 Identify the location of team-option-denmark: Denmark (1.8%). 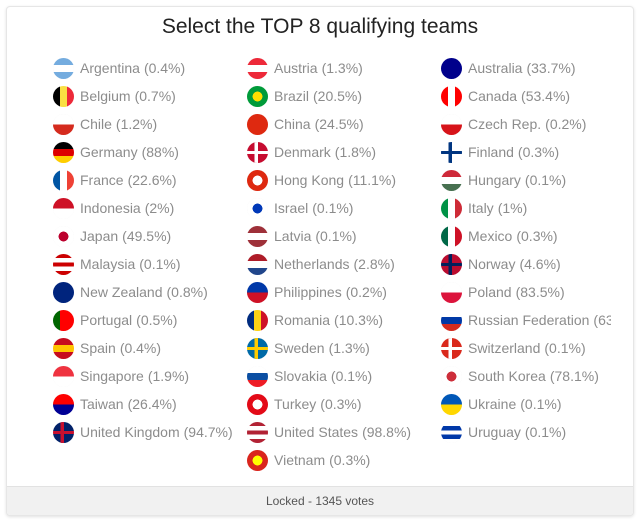
(344, 152).